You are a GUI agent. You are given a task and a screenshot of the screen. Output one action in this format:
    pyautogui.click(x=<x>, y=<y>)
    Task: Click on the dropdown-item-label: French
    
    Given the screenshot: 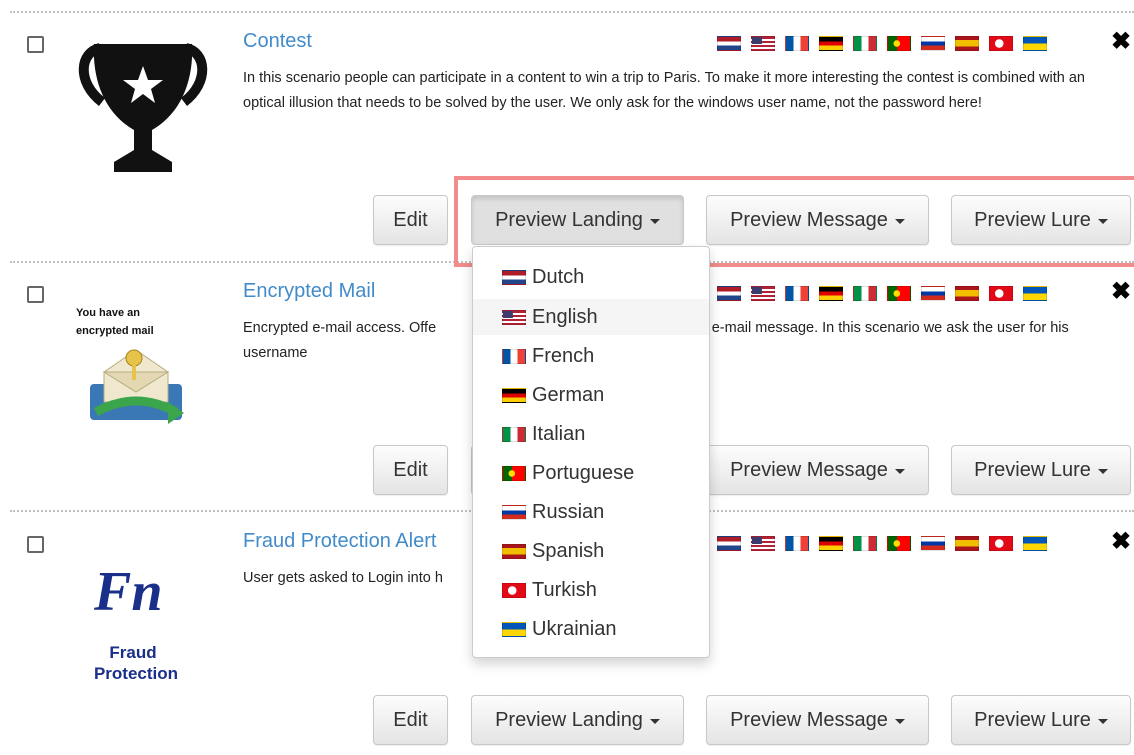 What is the action you would take?
    pyautogui.click(x=563, y=355)
    